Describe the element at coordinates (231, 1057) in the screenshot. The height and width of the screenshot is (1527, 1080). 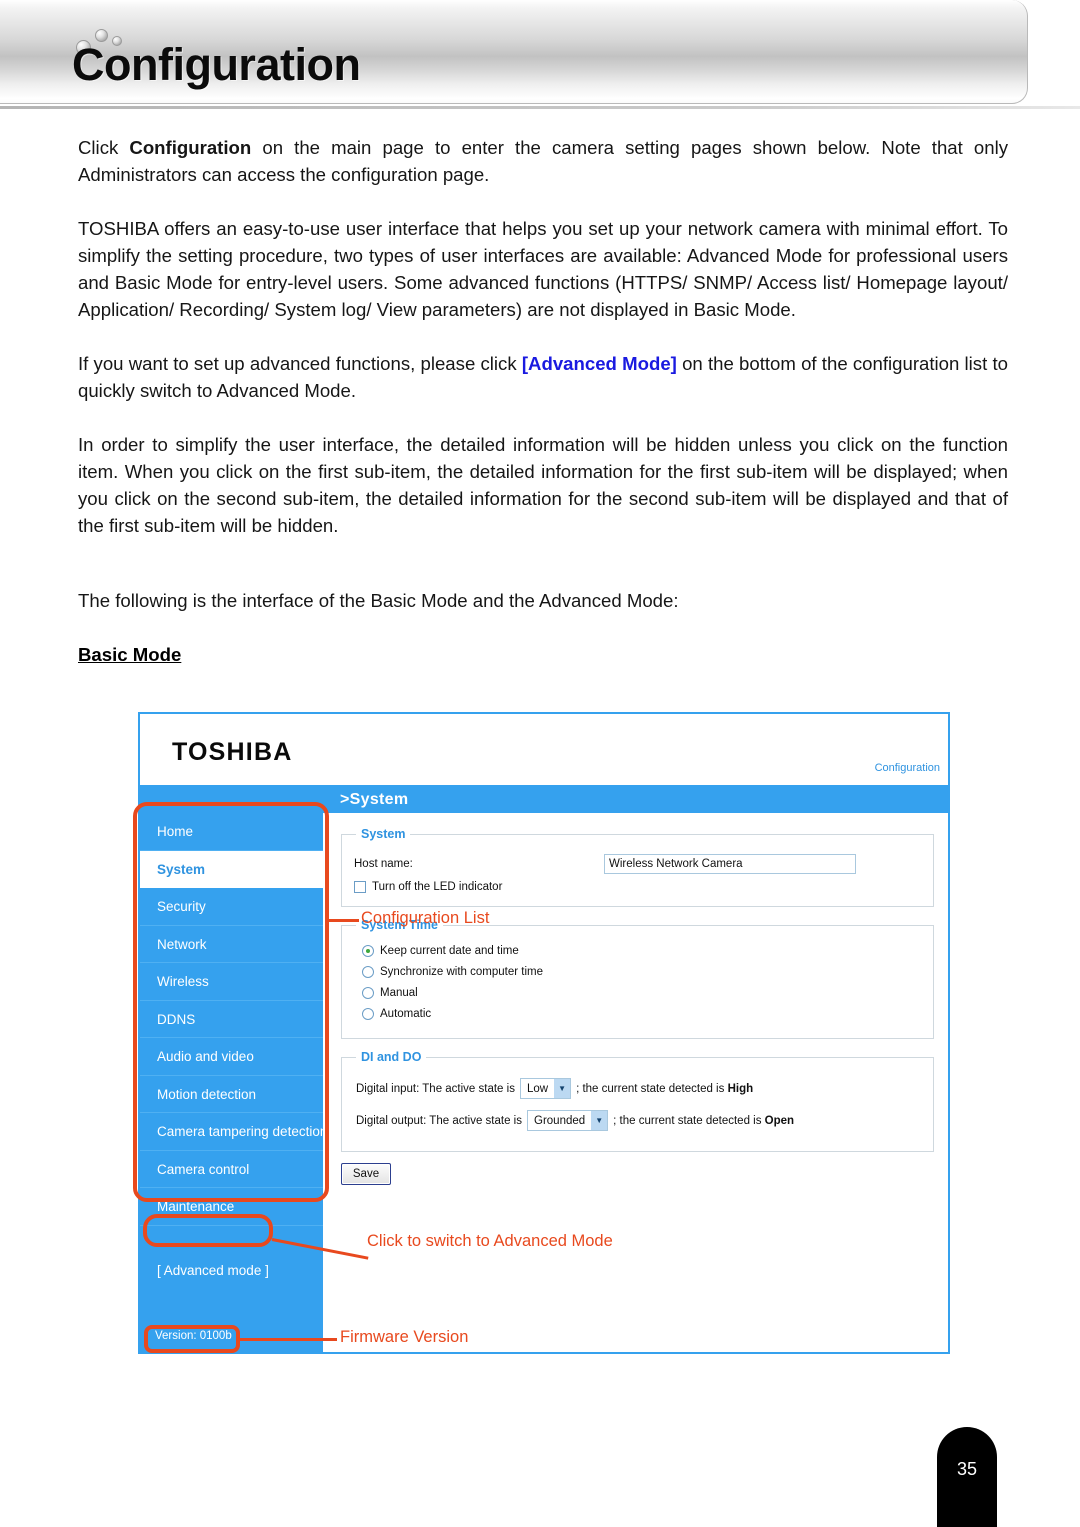
I see `sidebar-item-audio-and-video: Audio and video` at that location.